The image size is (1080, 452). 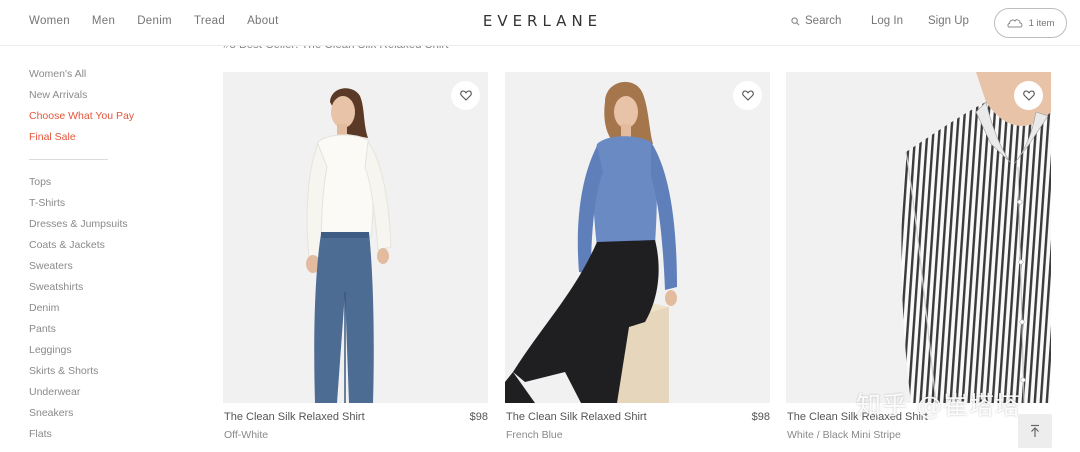 What do you see at coordinates (1014, 23) in the screenshot?
I see `cart-icon` at bounding box center [1014, 23].